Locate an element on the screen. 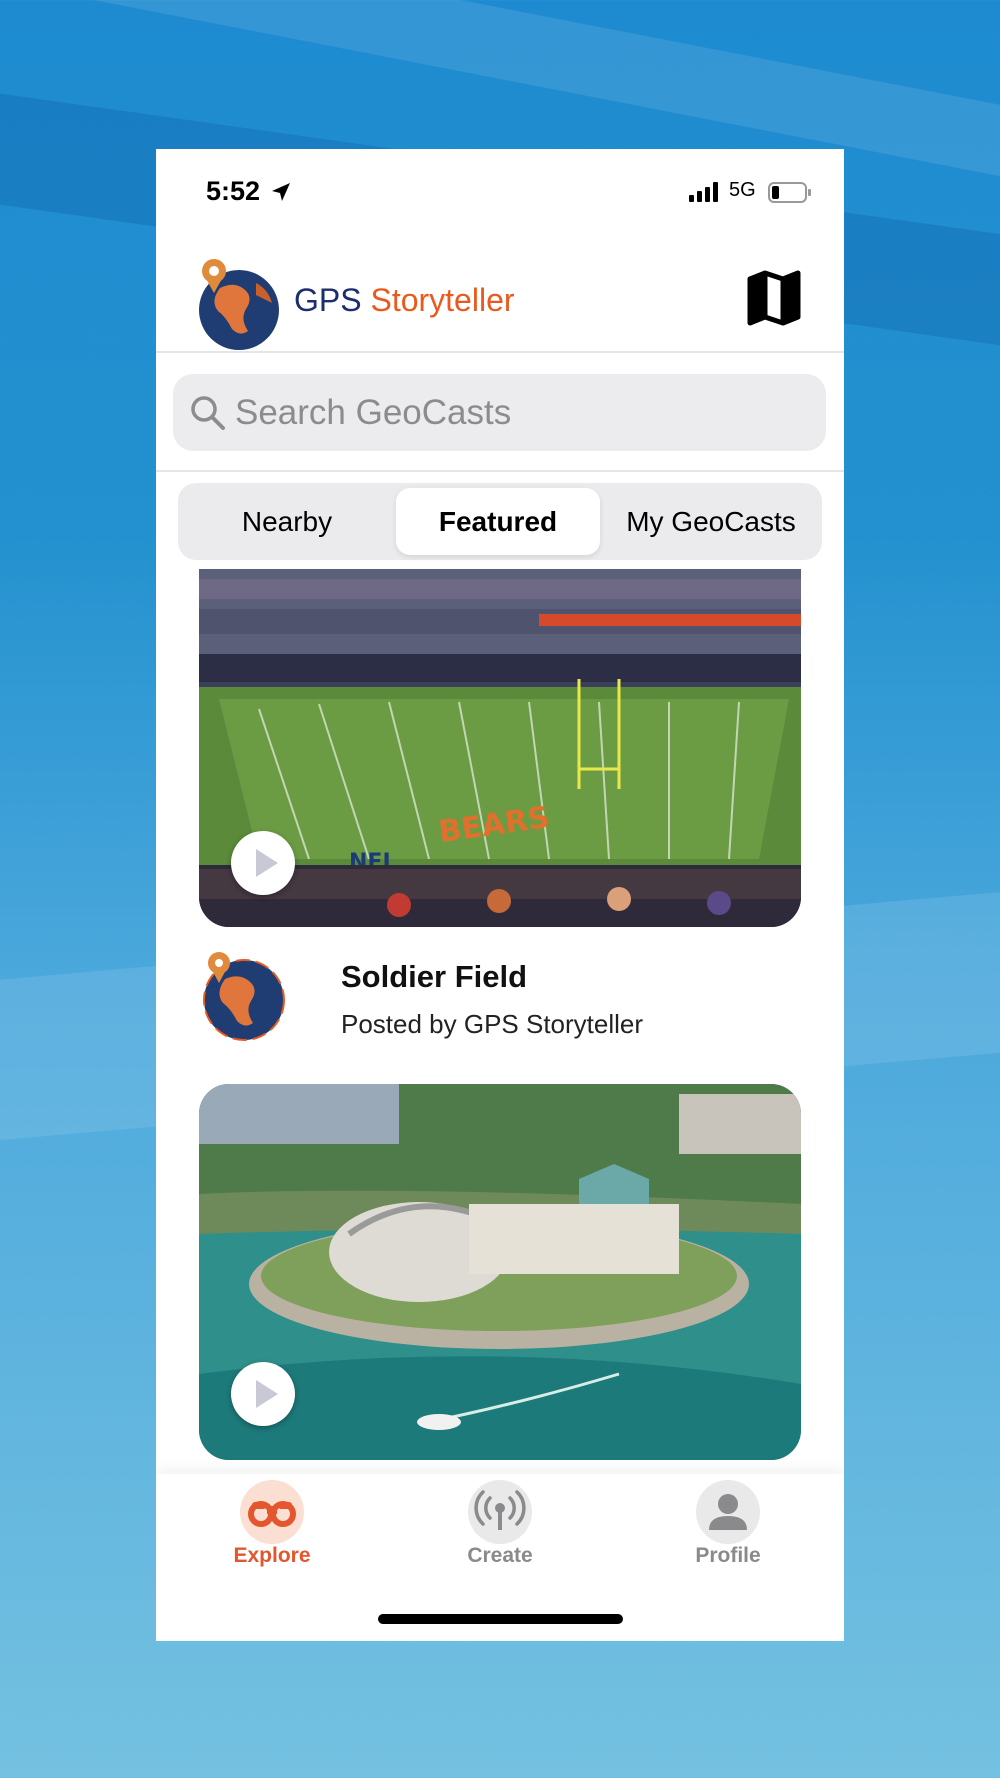 Image resolution: width=1000 pixels, height=1778 pixels. tab-explore: Explore is located at coordinates (272, 1529).